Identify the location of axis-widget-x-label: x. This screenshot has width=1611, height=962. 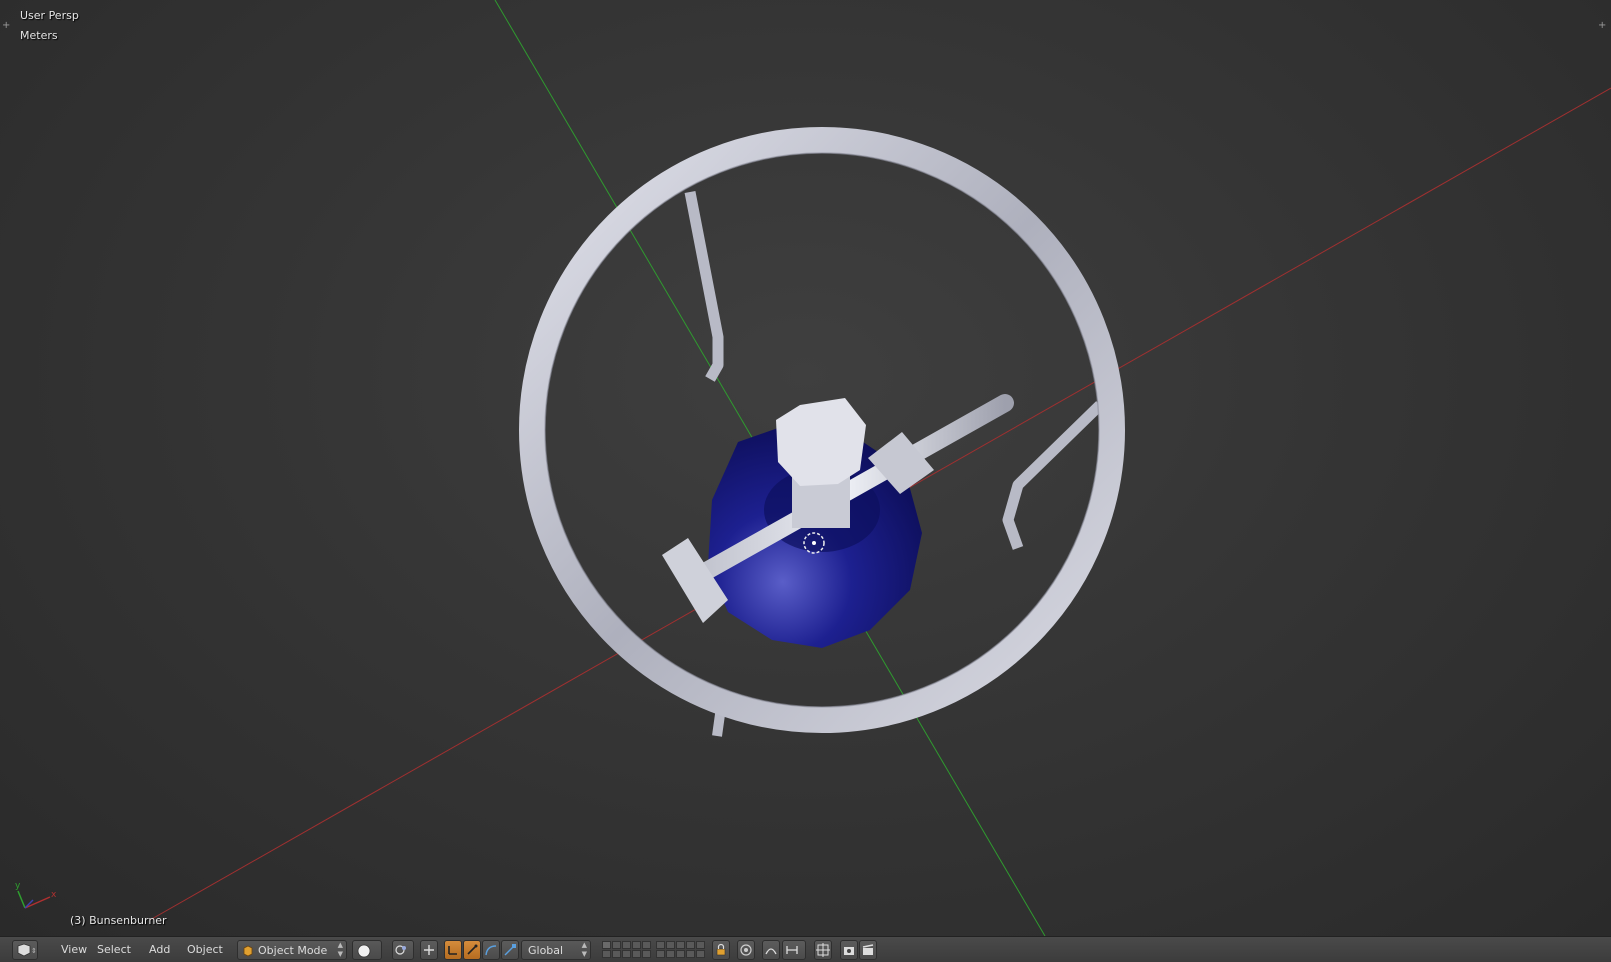
(54, 895).